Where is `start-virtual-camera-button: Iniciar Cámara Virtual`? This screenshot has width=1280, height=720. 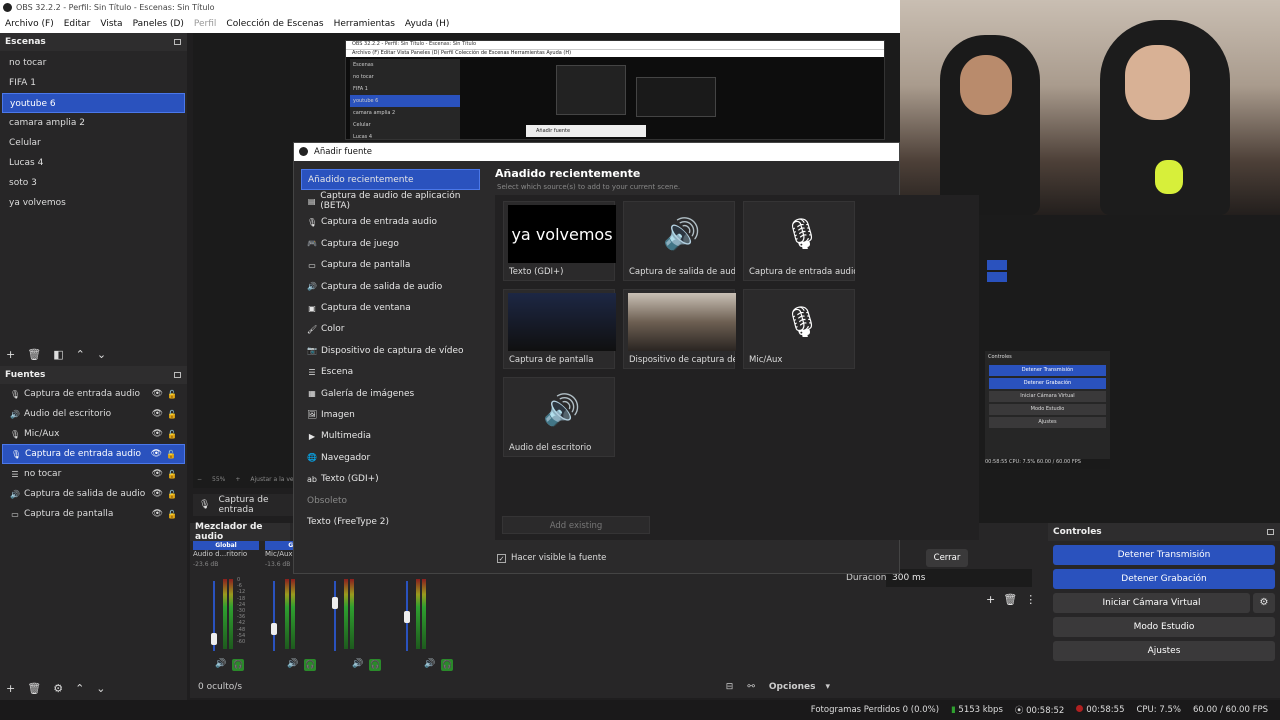
start-virtual-camera-button: Iniciar Cámara Virtual is located at coordinates (1151, 603).